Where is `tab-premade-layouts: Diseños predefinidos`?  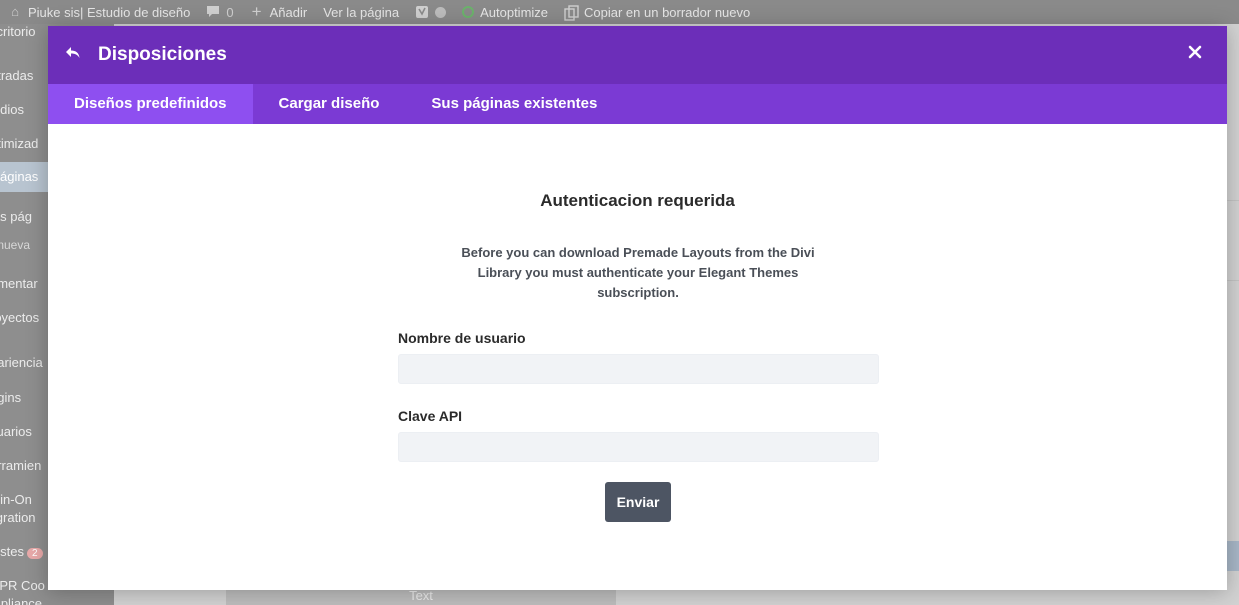
tab-premade-layouts: Diseños predefinidos is located at coordinates (150, 104).